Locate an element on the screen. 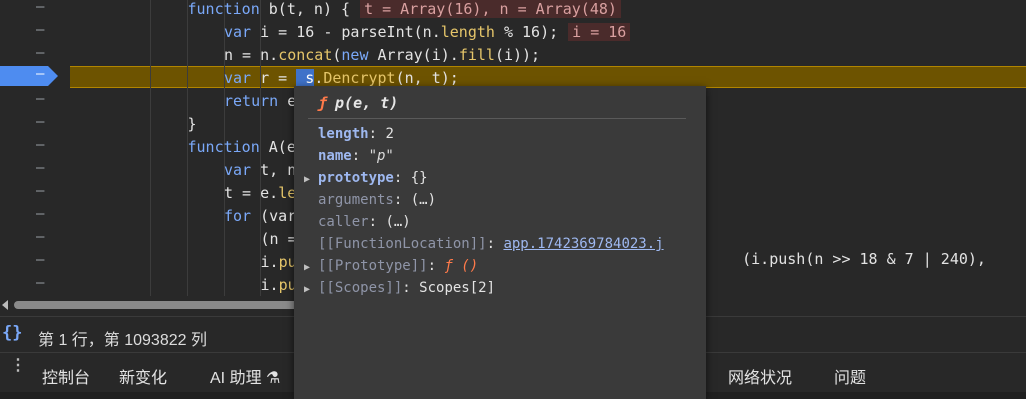  code-token: i = 16 - parseInt(n. is located at coordinates (346, 32).